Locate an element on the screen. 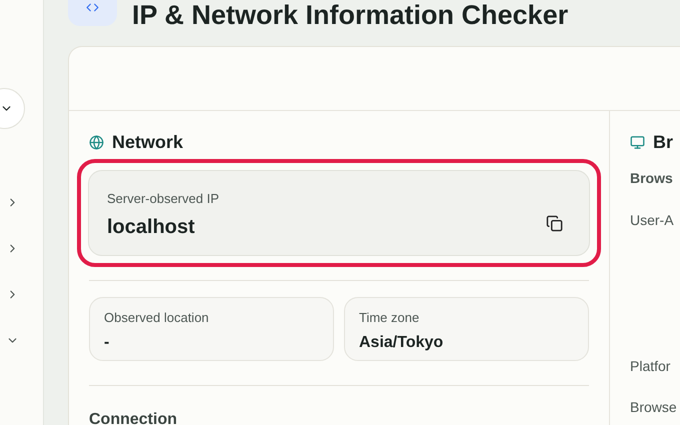  section-heading: Br is located at coordinates (663, 142).